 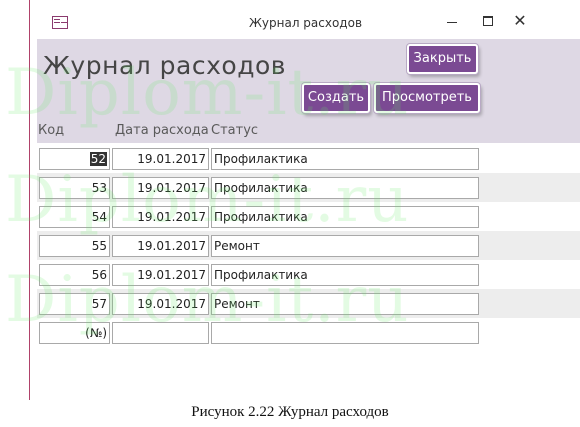 I want to click on close-window-button: ✕, so click(x=520, y=21).